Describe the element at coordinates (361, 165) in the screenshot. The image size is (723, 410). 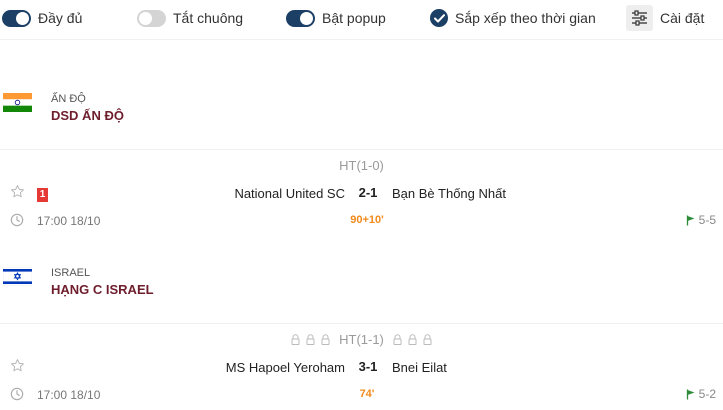
I see `halftime-score: HT(1-0)` at that location.